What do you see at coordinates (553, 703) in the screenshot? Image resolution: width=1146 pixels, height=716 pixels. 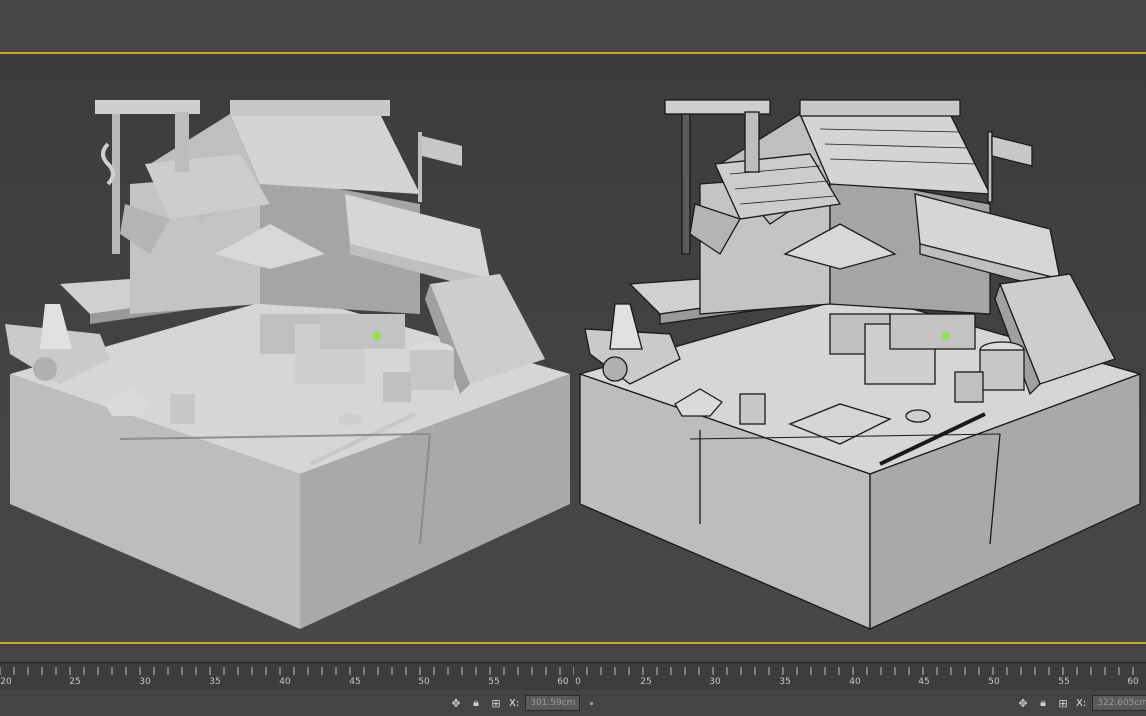 I see `x-coordinate-field: 301.59cm` at bounding box center [553, 703].